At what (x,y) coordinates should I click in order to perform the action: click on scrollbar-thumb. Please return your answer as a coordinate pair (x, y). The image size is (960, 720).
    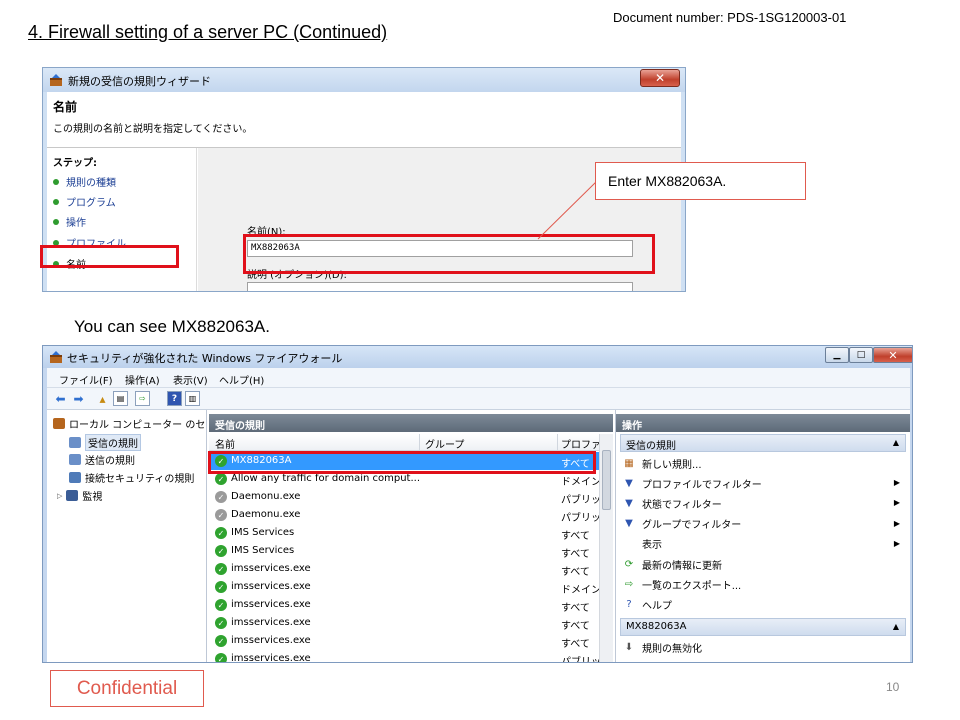
    Looking at the image, I should click on (606, 480).